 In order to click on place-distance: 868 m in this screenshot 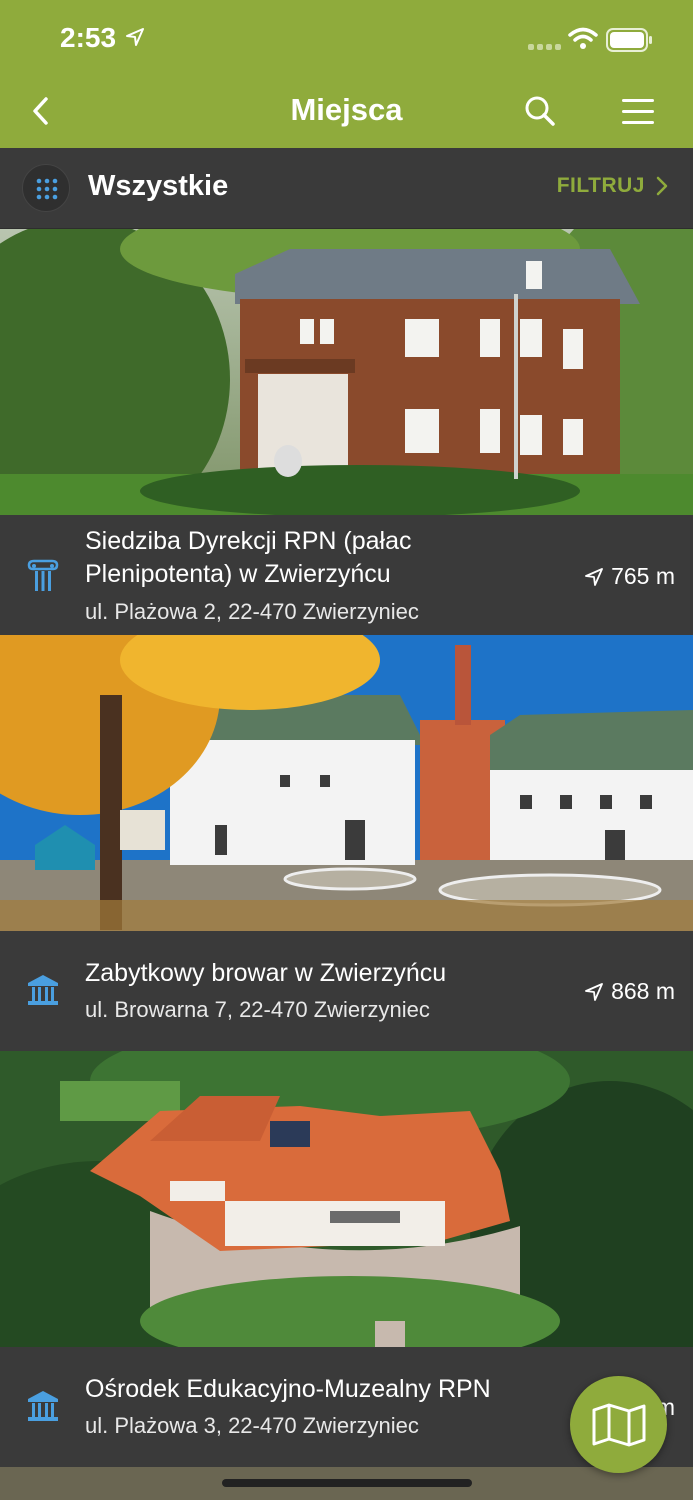, I will do `click(630, 991)`.